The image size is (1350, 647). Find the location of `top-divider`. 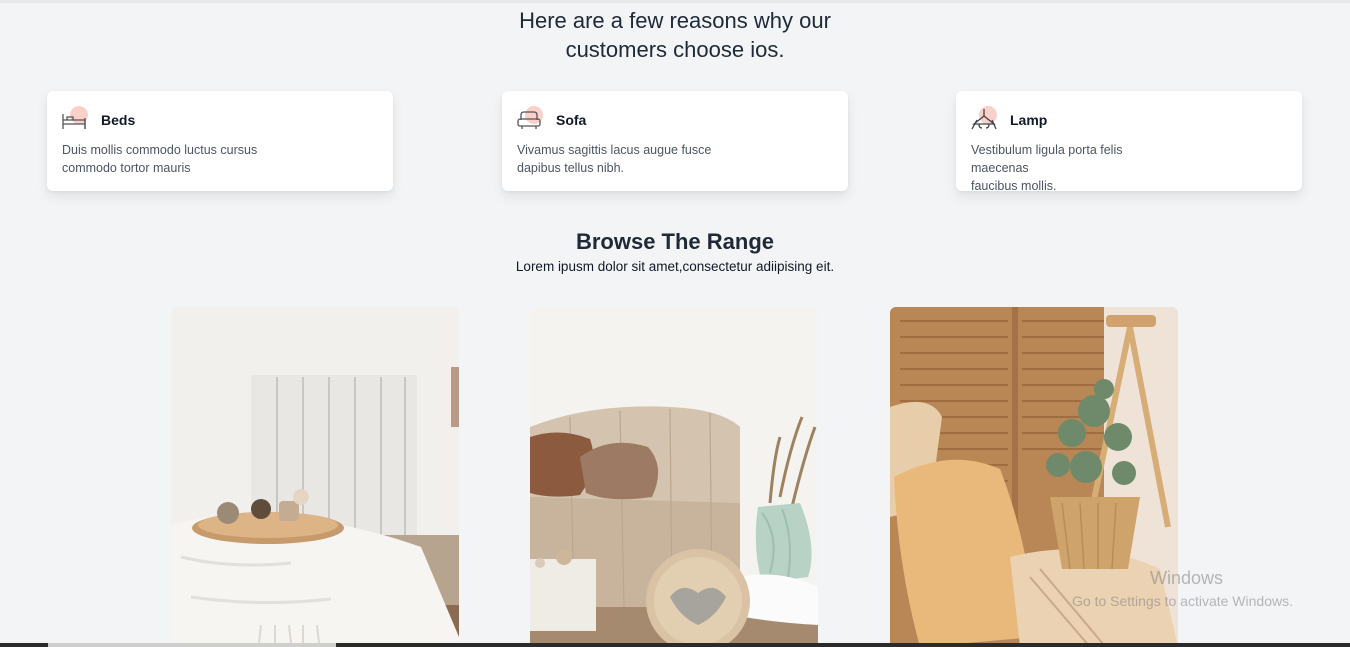

top-divider is located at coordinates (675, 1).